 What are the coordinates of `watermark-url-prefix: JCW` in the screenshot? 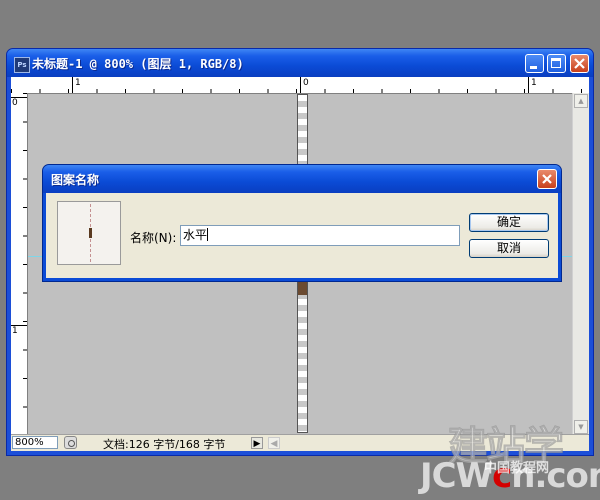 It's located at (456, 476).